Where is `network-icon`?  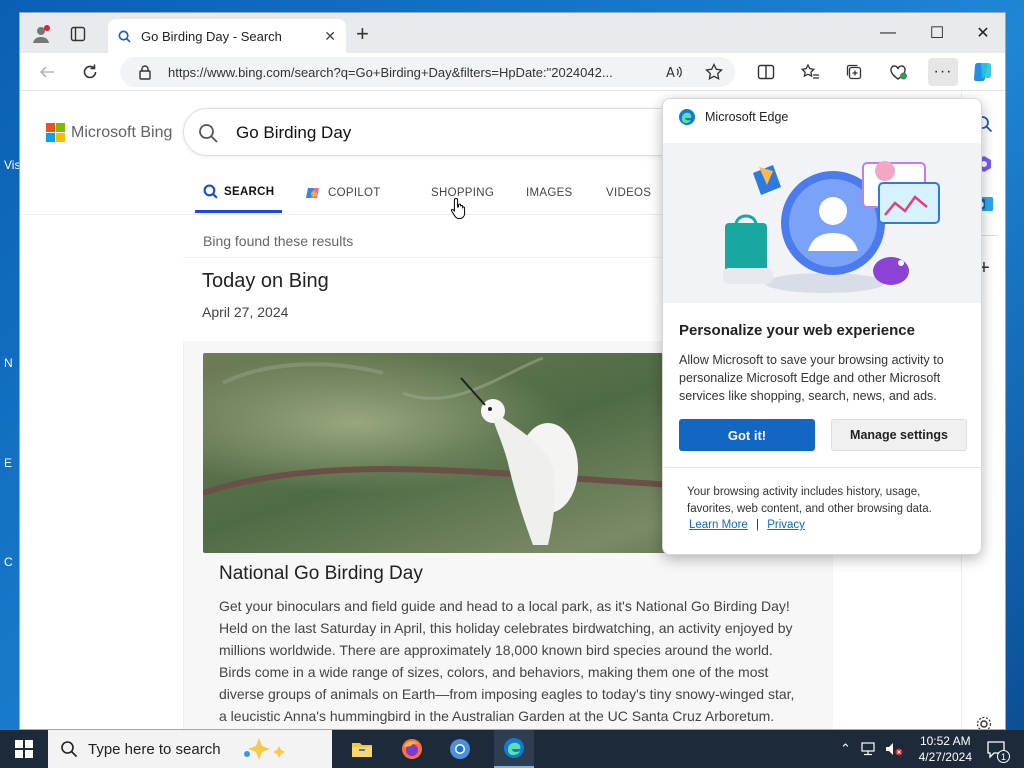
network-icon is located at coordinates (869, 749).